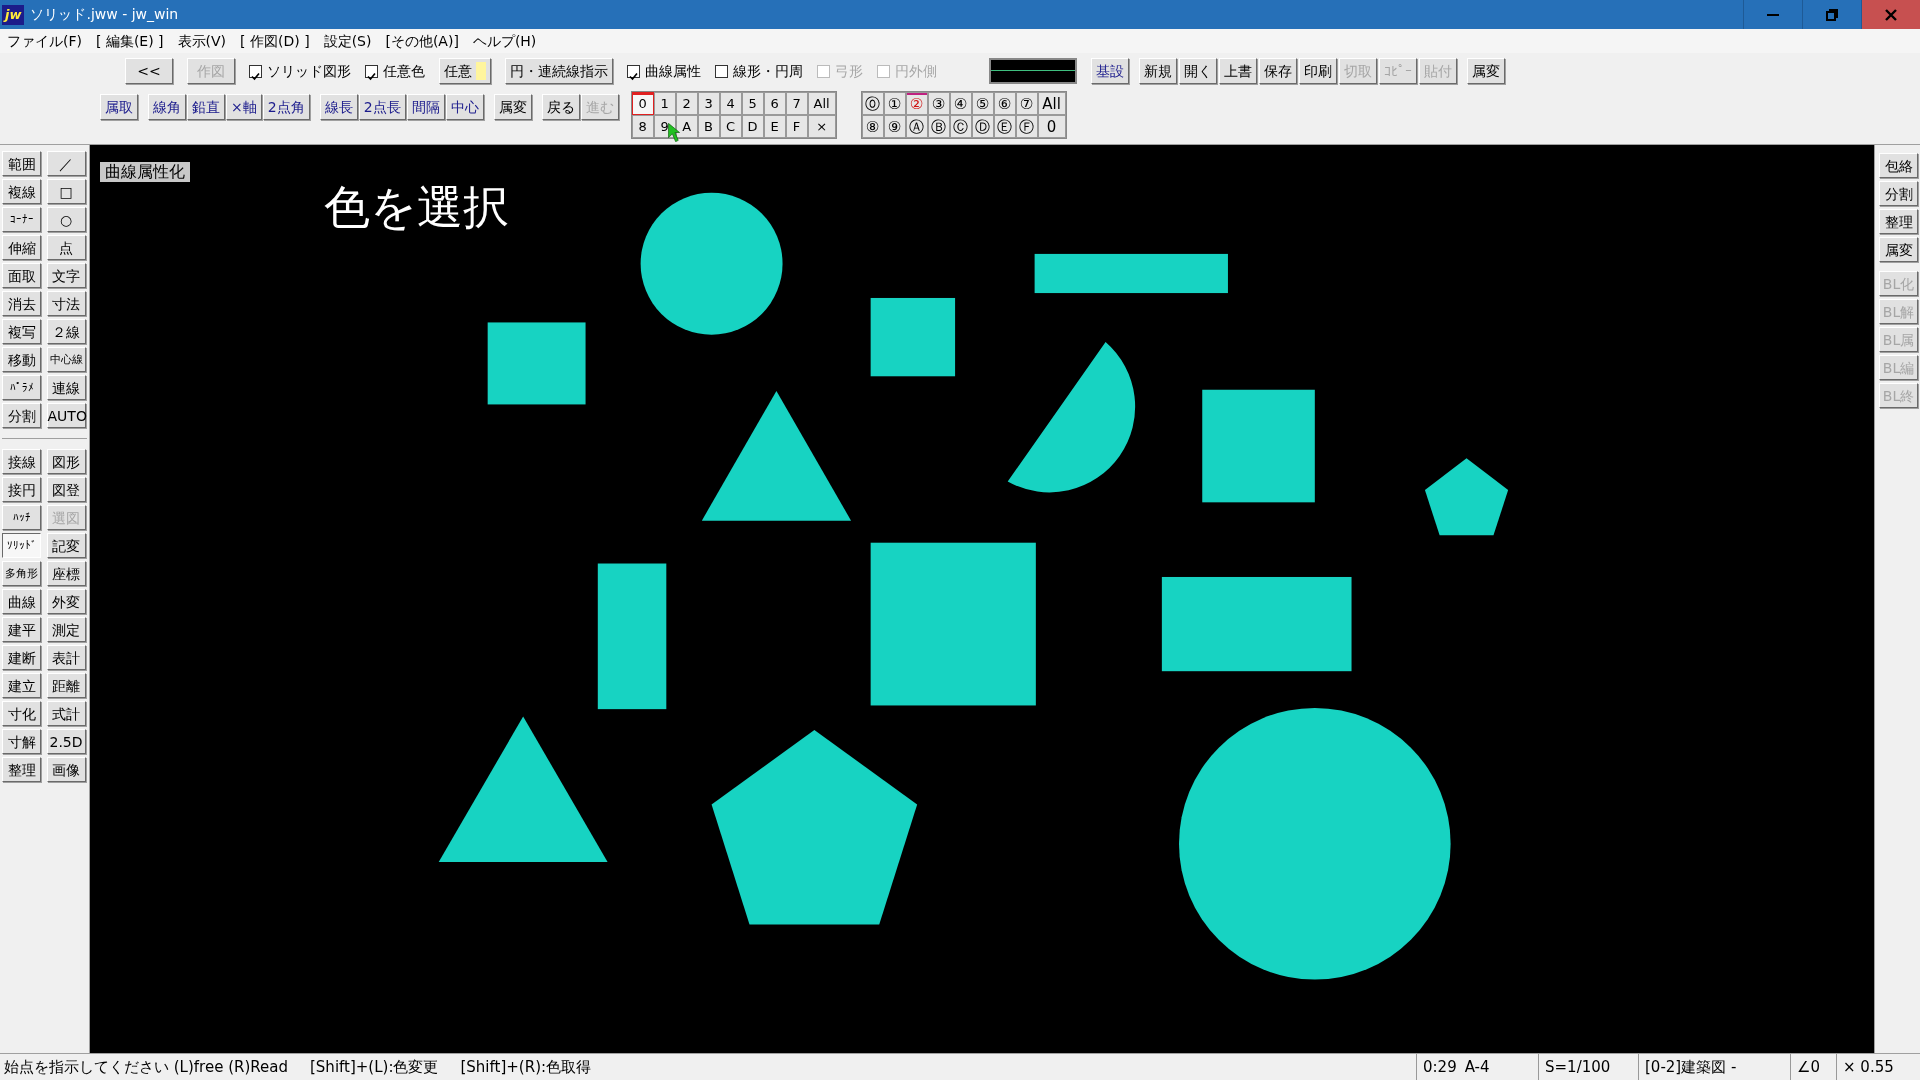  I want to click on layer-button: B, so click(708, 126).